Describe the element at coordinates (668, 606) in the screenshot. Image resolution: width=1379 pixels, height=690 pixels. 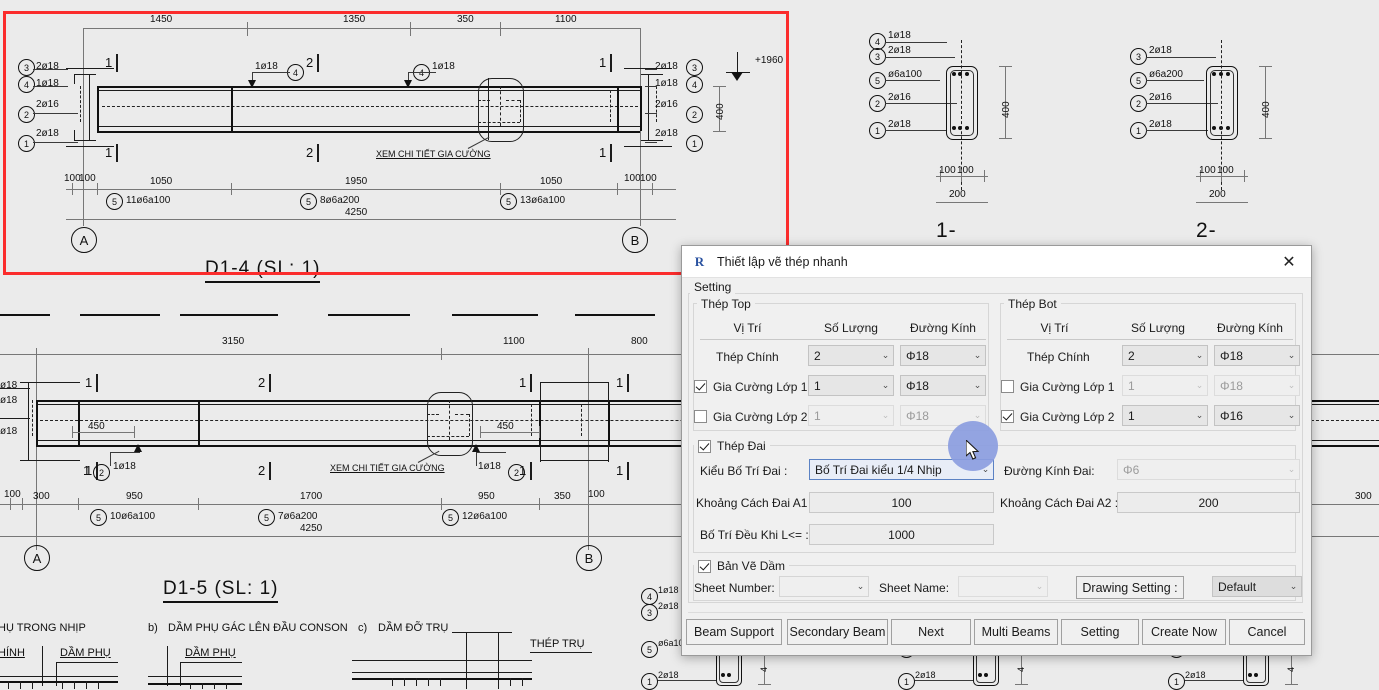
I see `bs1-label-3: 2ø18` at that location.